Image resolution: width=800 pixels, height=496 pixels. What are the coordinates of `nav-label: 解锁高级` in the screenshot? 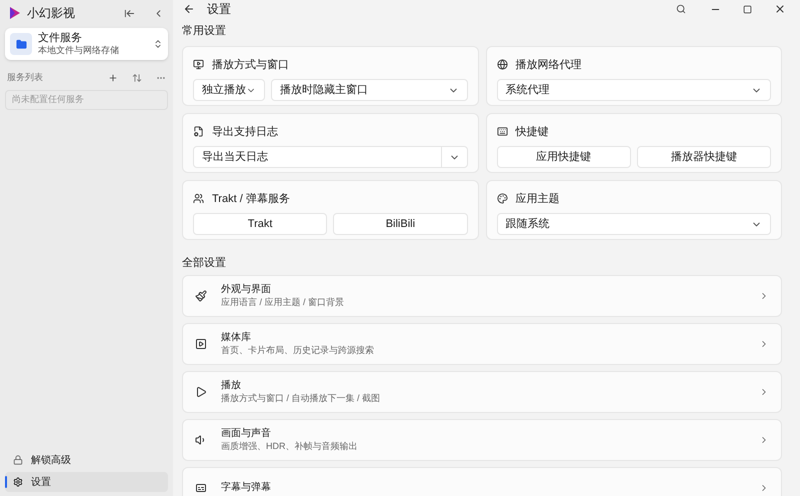 It's located at (51, 461).